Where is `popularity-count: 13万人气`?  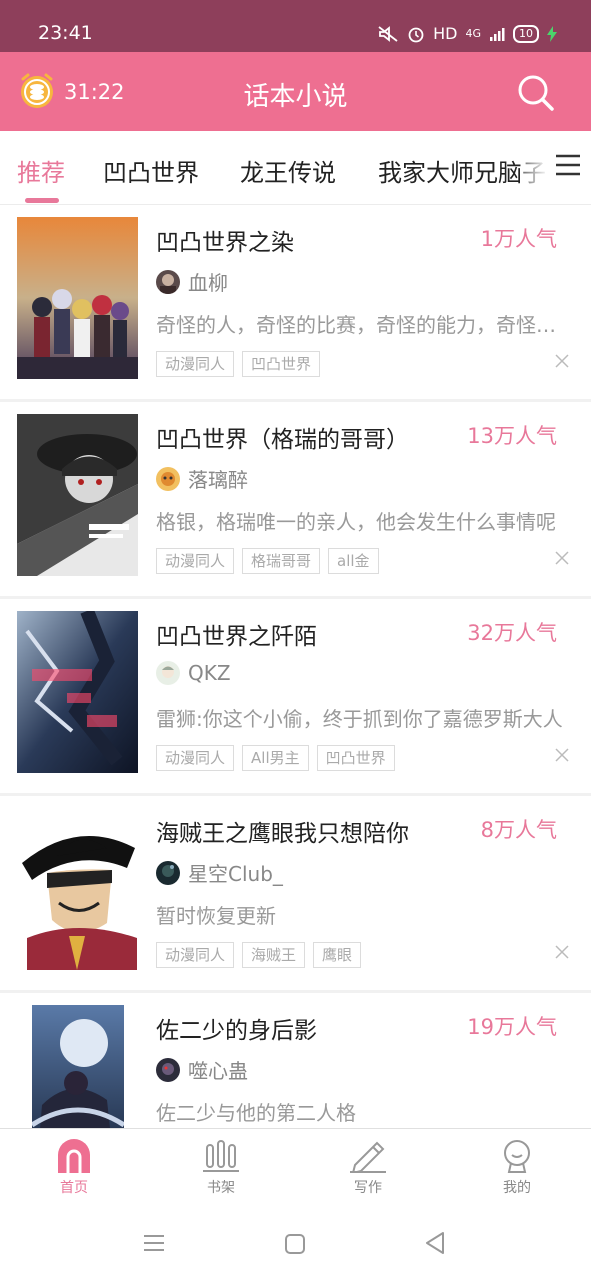 popularity-count: 13万人气 is located at coordinates (512, 436).